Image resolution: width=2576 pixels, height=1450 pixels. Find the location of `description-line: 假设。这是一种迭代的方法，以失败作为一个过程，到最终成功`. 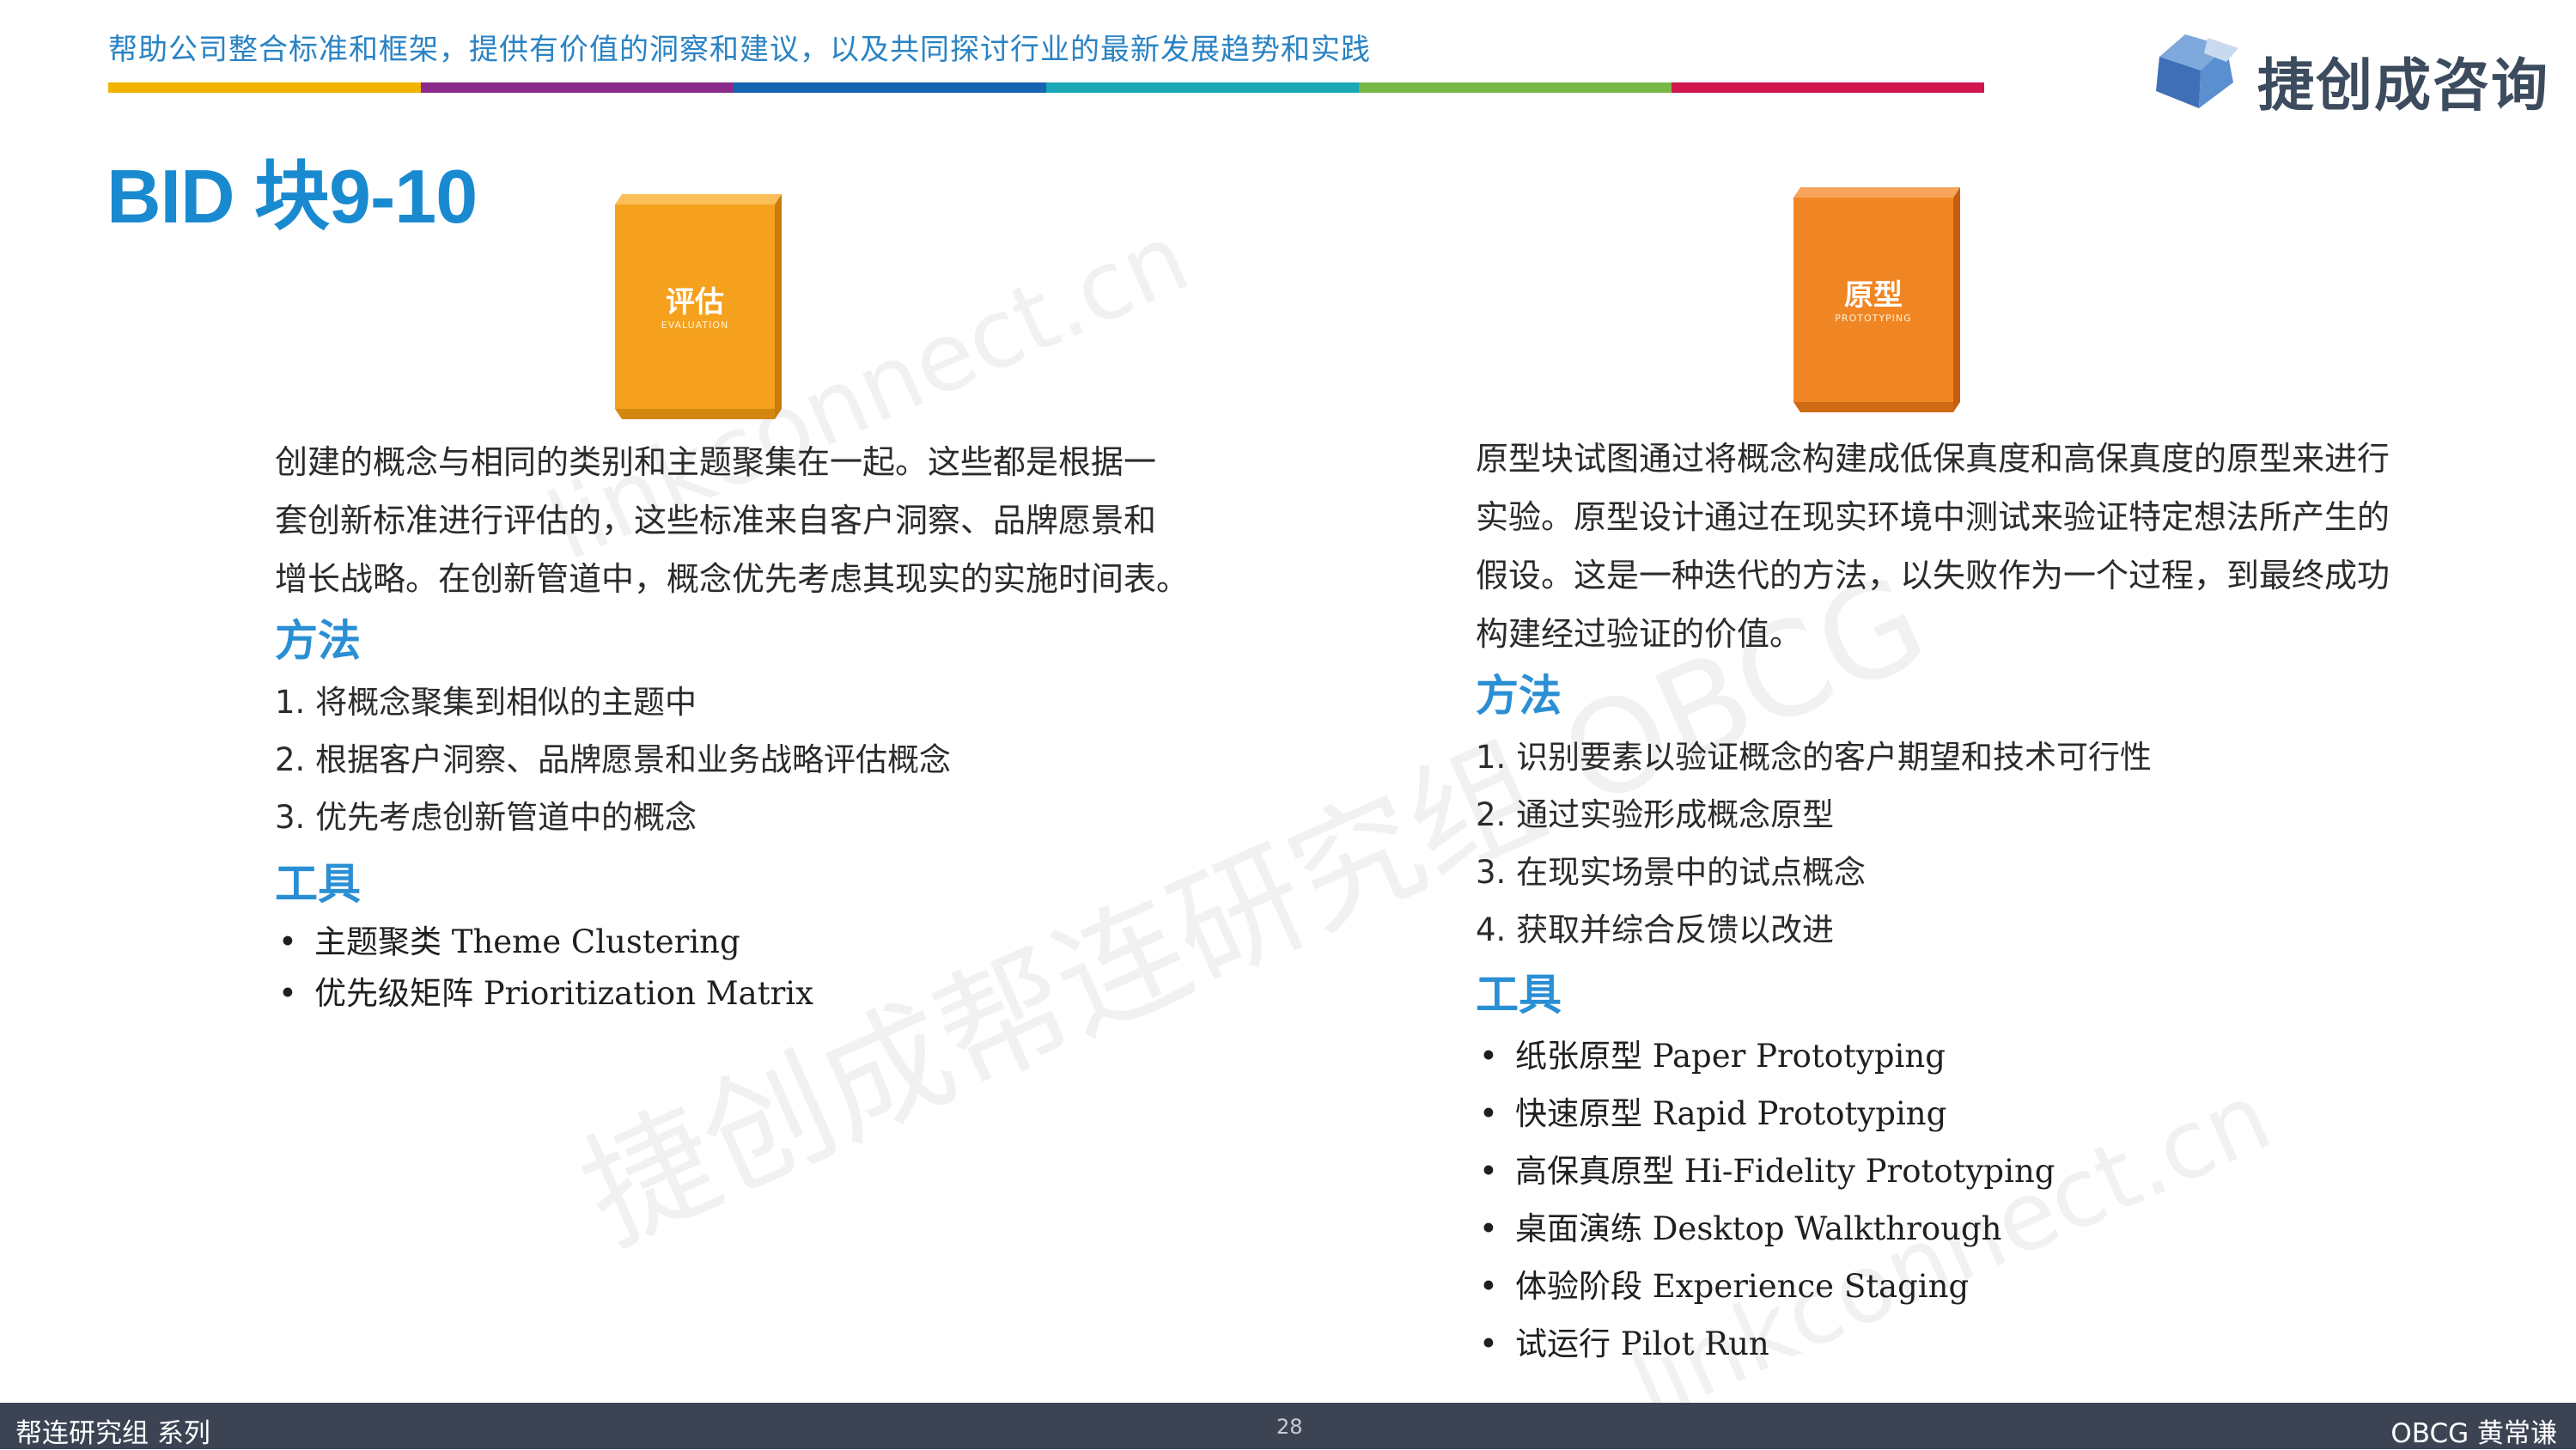

description-line: 假设。这是一种迭代的方法，以失败作为一个过程，到最终成功 is located at coordinates (1933, 576).